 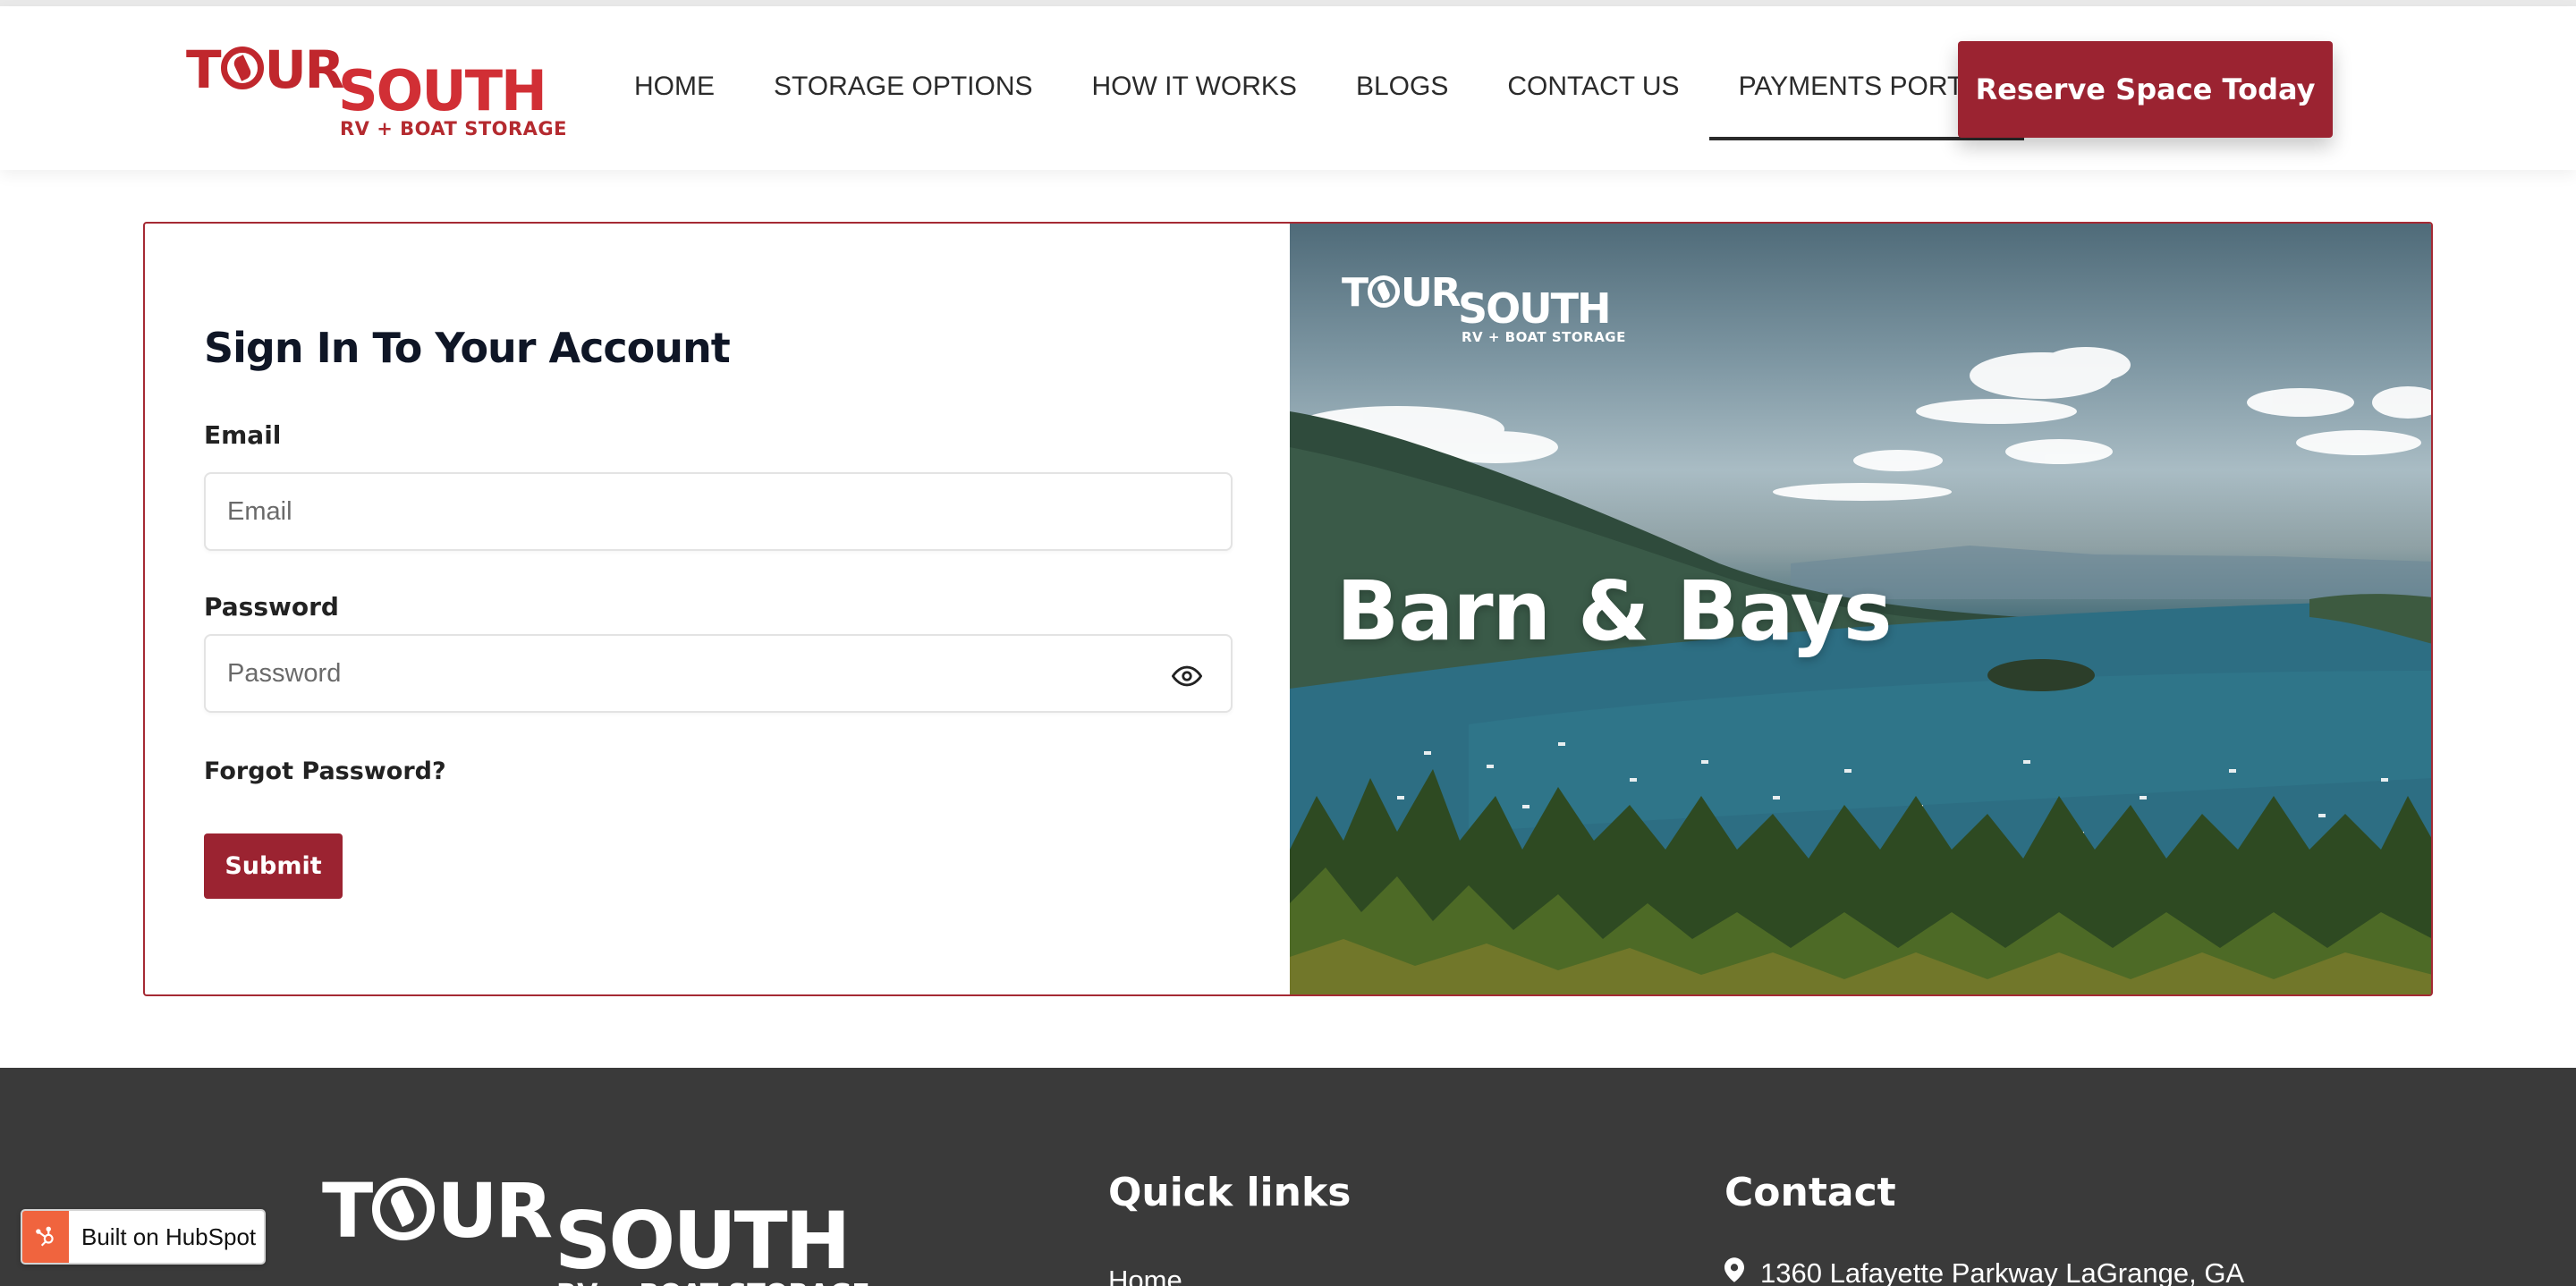 What do you see at coordinates (2002, 1271) in the screenshot?
I see `address-text: 1360 Lafayette Parkway LaGrange, GA` at bounding box center [2002, 1271].